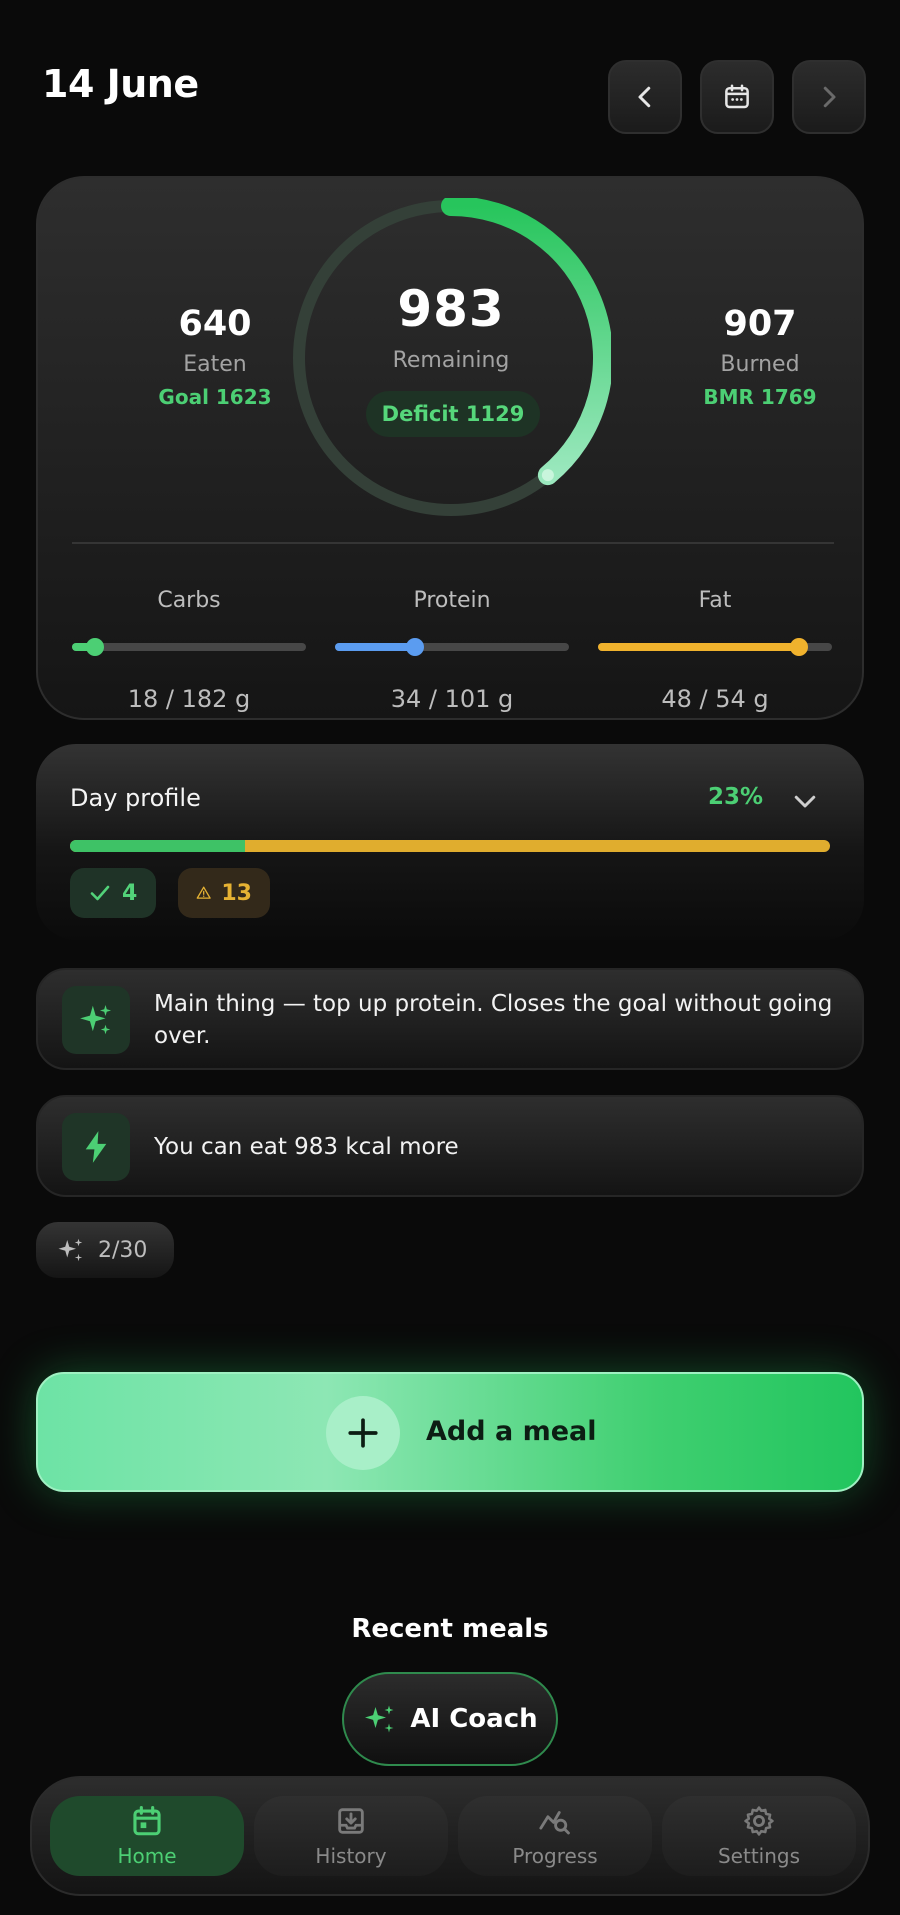  I want to click on chevron-left-icon, so click(644, 97).